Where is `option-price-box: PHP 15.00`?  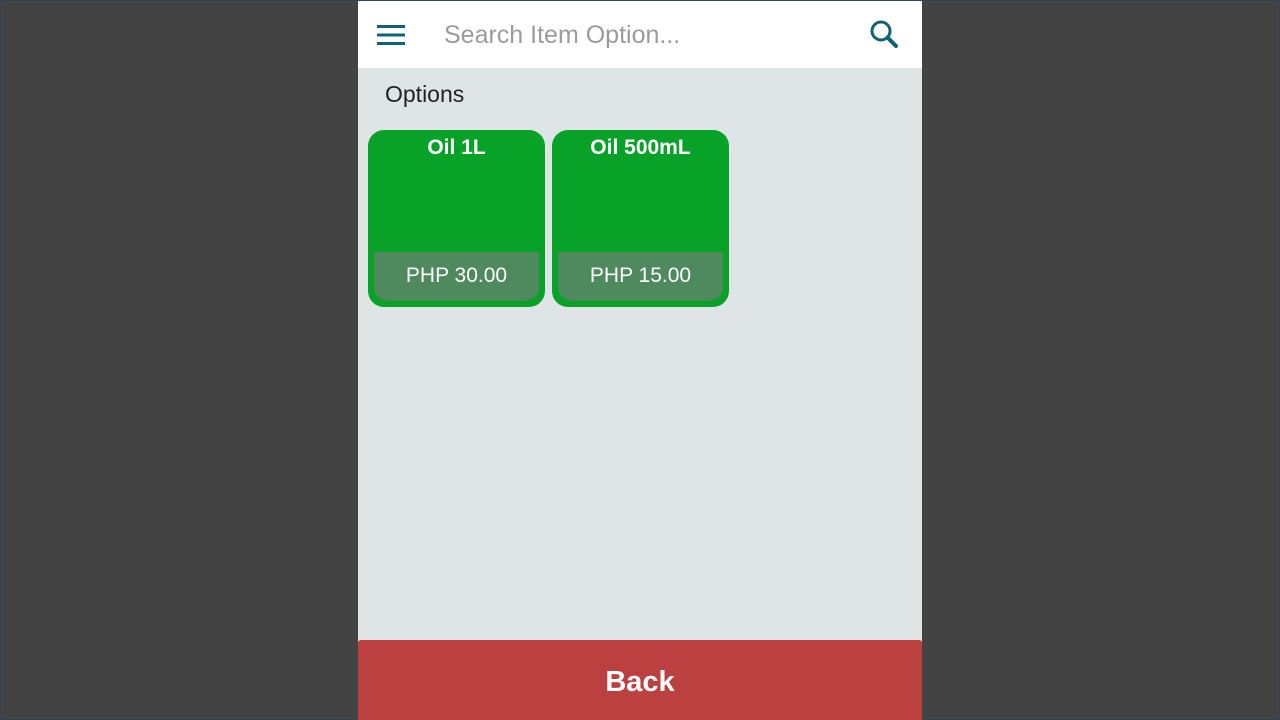 option-price-box: PHP 15.00 is located at coordinates (640, 276).